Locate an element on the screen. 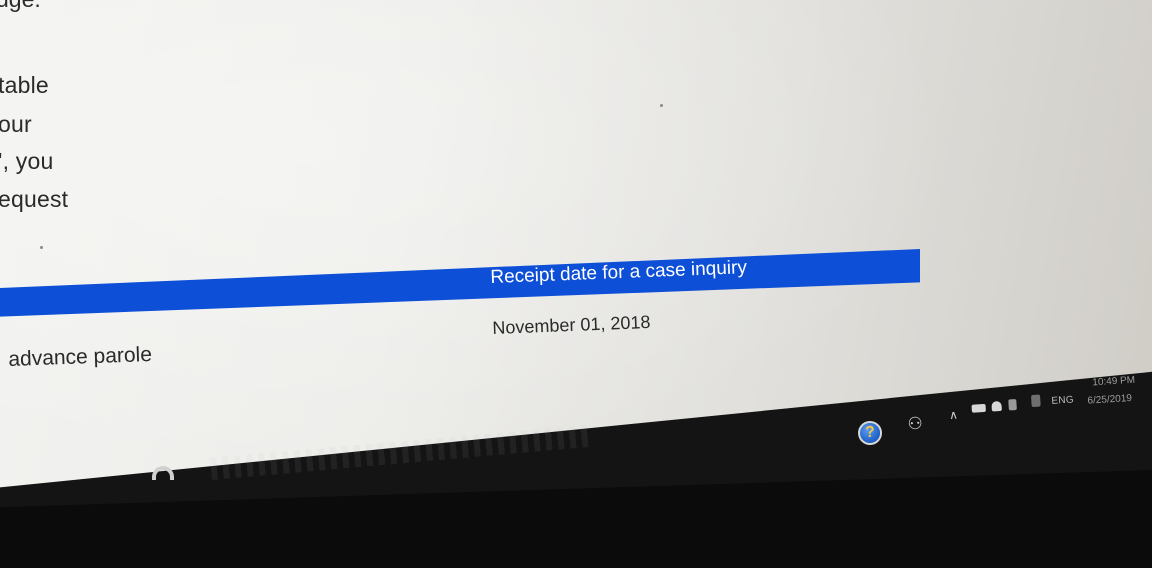 The image size is (1152, 568). clock-date: 6/25/2019 is located at coordinates (1109, 400).